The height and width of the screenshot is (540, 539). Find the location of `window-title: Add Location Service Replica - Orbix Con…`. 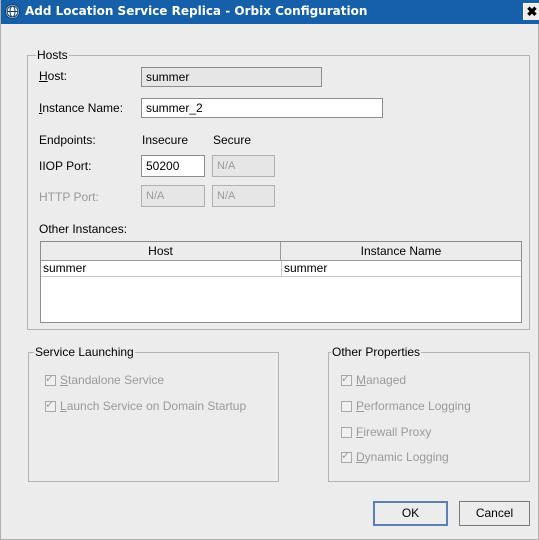

window-title: Add Location Service Replica - Orbix Con… is located at coordinates (196, 11).